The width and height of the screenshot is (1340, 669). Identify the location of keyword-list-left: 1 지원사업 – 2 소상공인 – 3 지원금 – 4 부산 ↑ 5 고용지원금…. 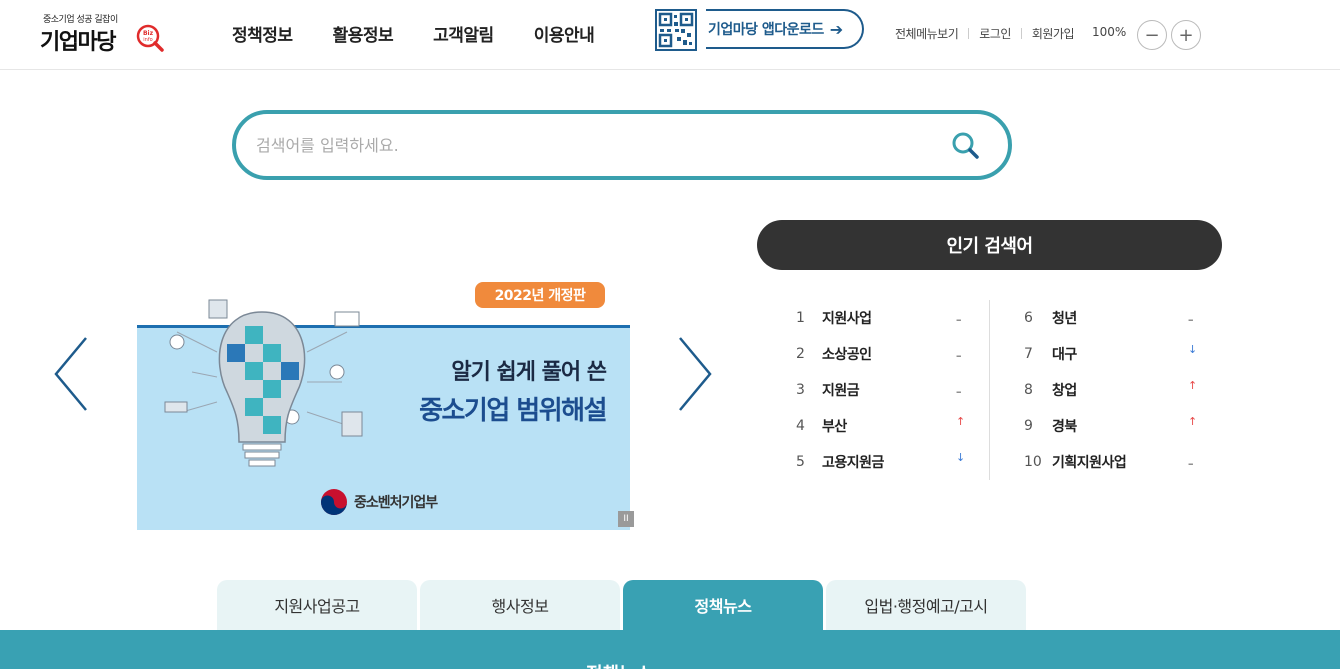
(890, 390).